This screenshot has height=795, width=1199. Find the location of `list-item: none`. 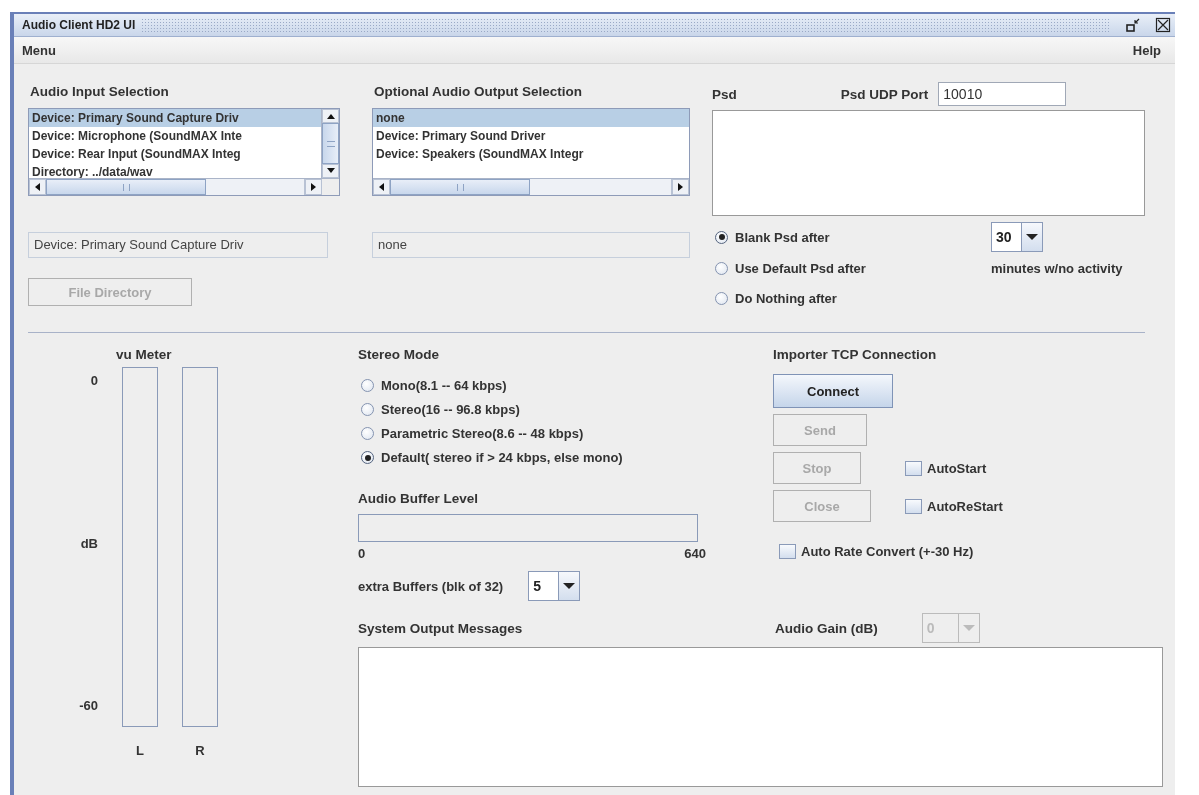

list-item: none is located at coordinates (531, 118).